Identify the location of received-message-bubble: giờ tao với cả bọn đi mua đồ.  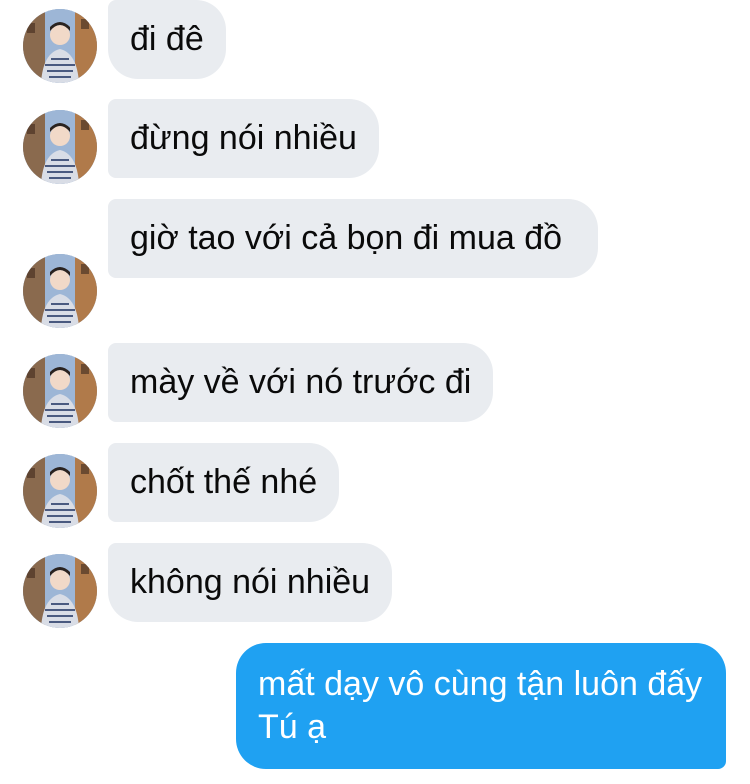
(353, 238).